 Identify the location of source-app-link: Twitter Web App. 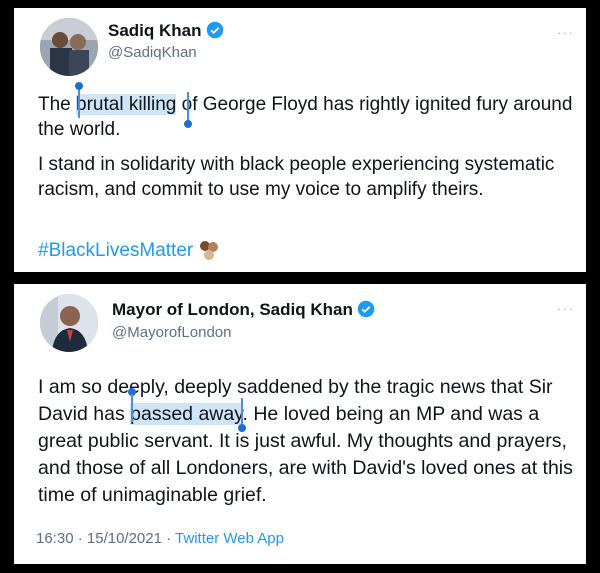
(229, 538).